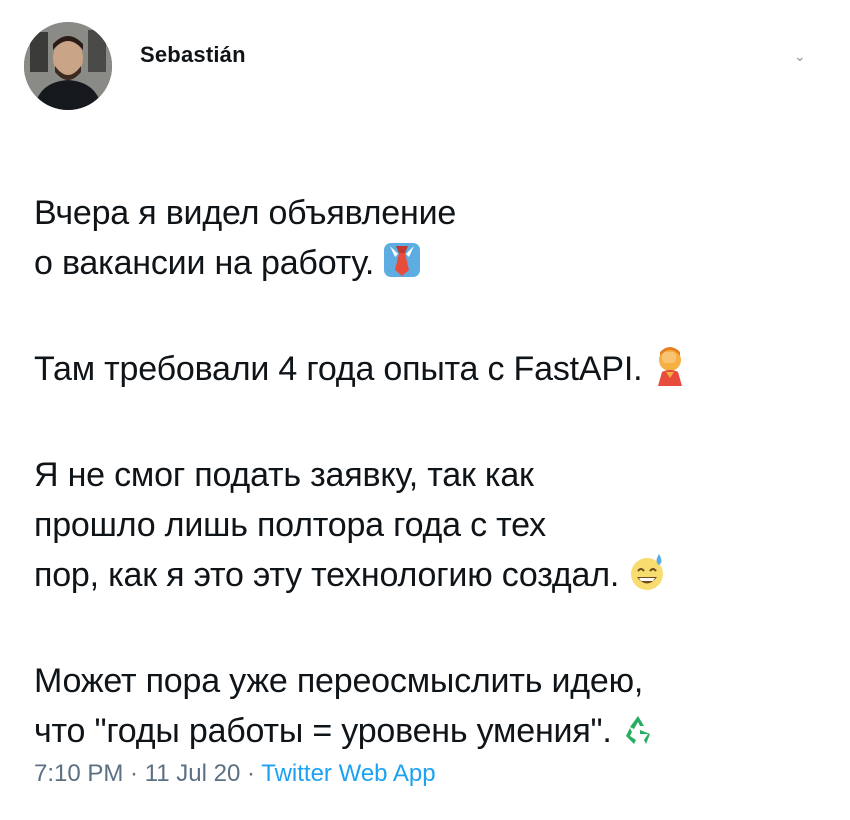 This screenshot has width=850, height=820. Describe the element at coordinates (402, 267) in the screenshot. I see `necktie-icon` at that location.